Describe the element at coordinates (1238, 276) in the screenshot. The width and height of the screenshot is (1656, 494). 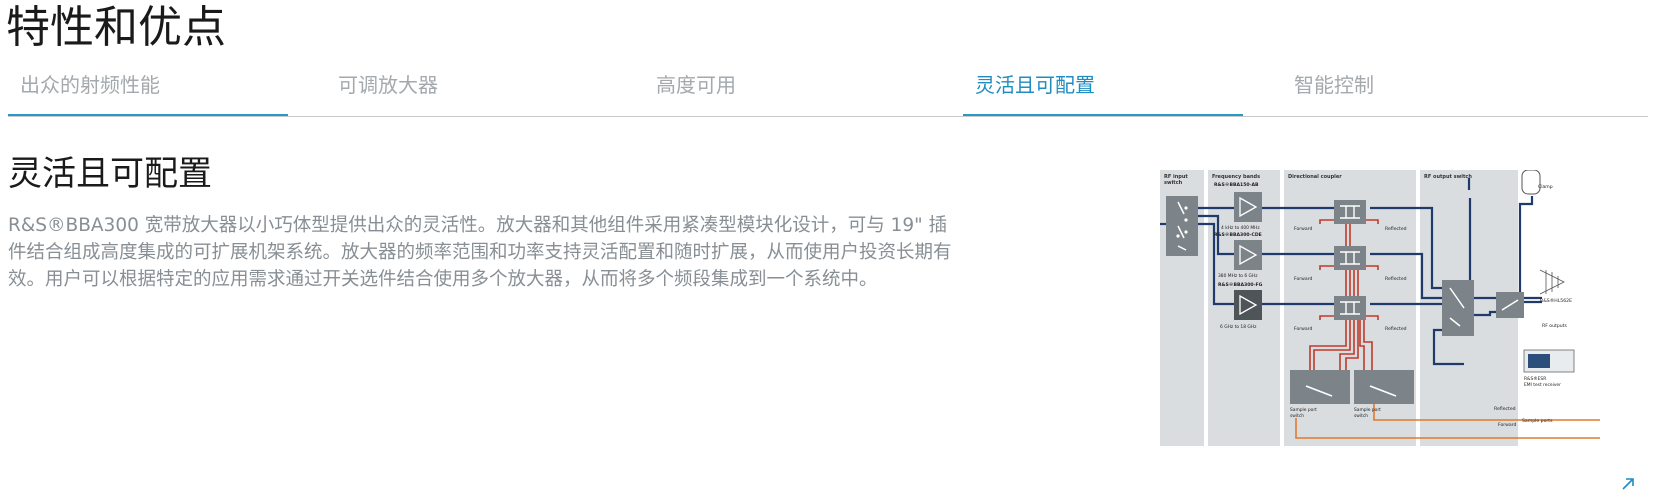
I see `amp2-range: 380 MHz to 6 GHz` at that location.